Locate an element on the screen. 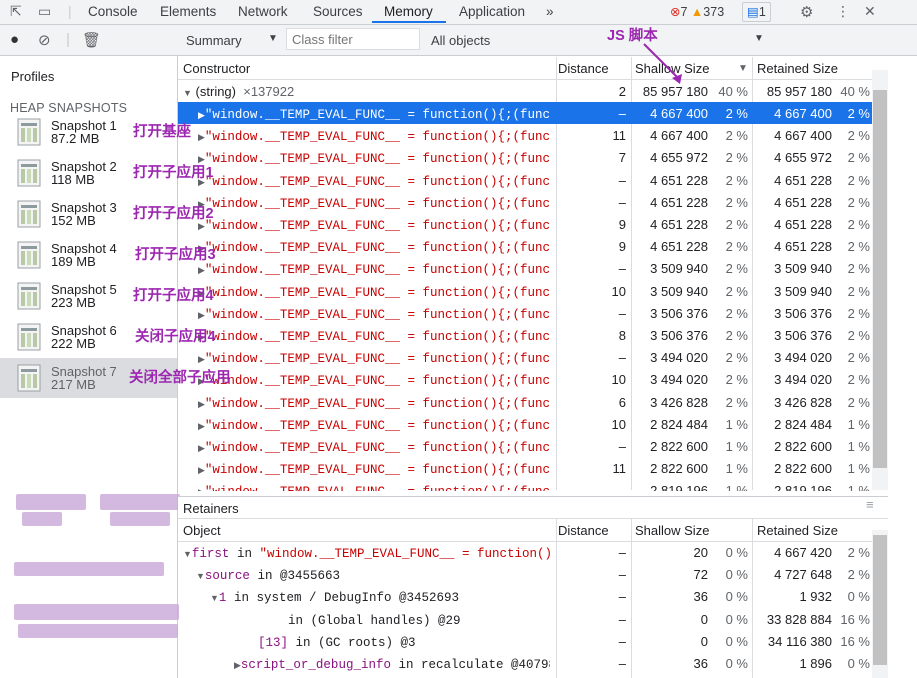 The image size is (917, 678). annotation-snapshot-note: 打开子应用1 is located at coordinates (173, 173).